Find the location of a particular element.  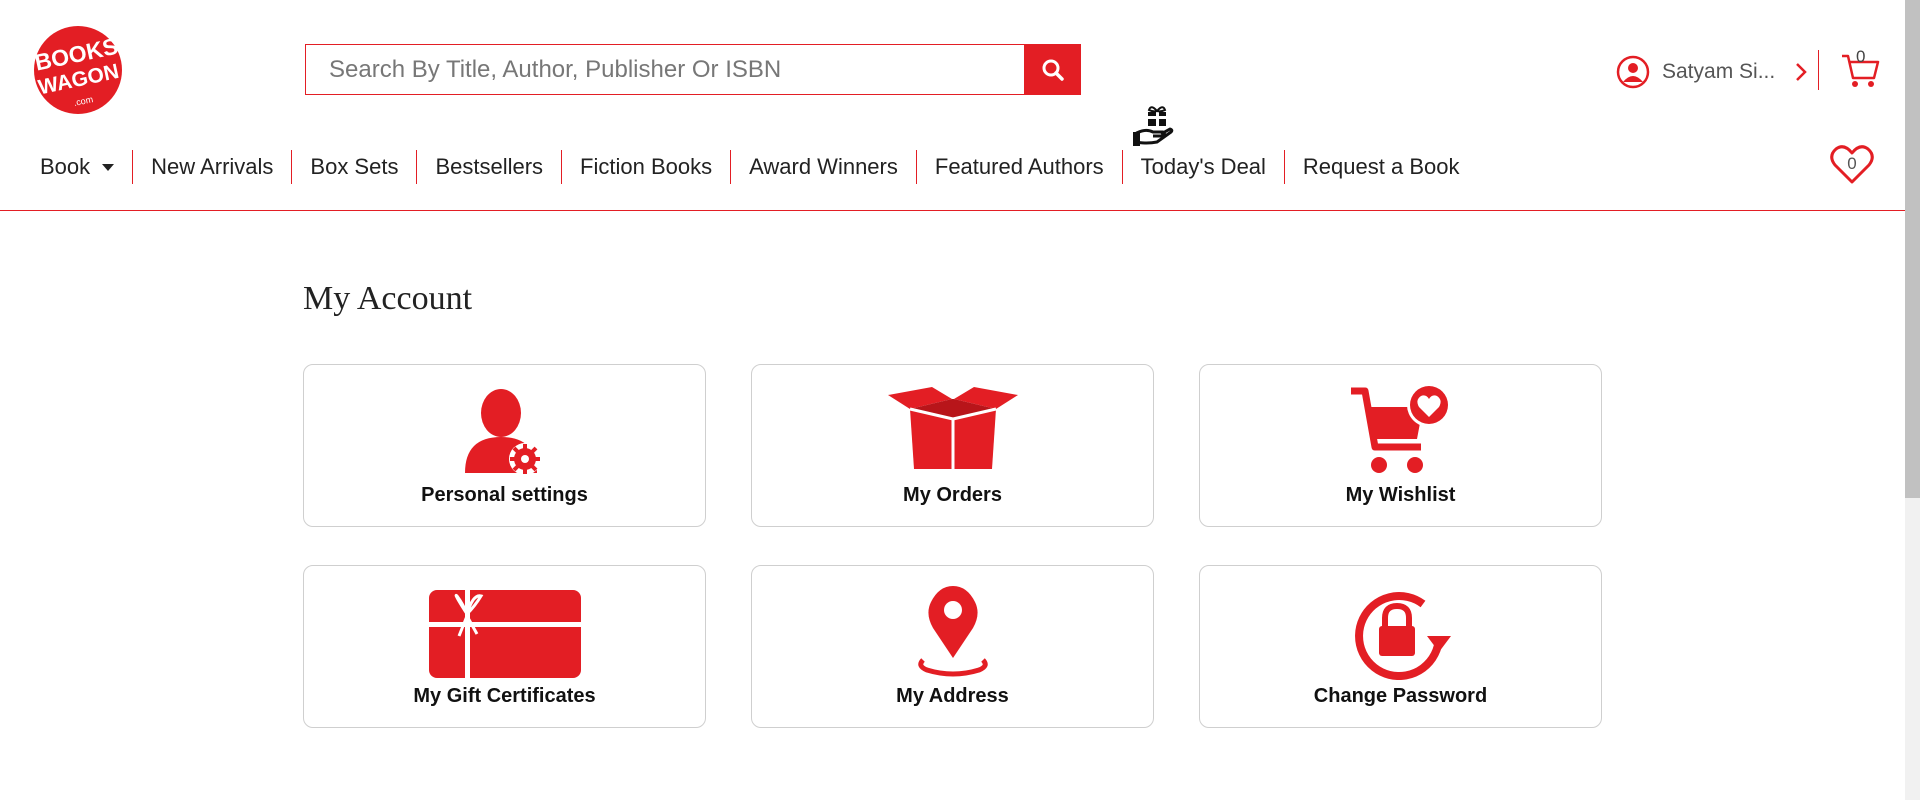

nav-featured-authors: Featured Authors is located at coordinates (1018, 167).